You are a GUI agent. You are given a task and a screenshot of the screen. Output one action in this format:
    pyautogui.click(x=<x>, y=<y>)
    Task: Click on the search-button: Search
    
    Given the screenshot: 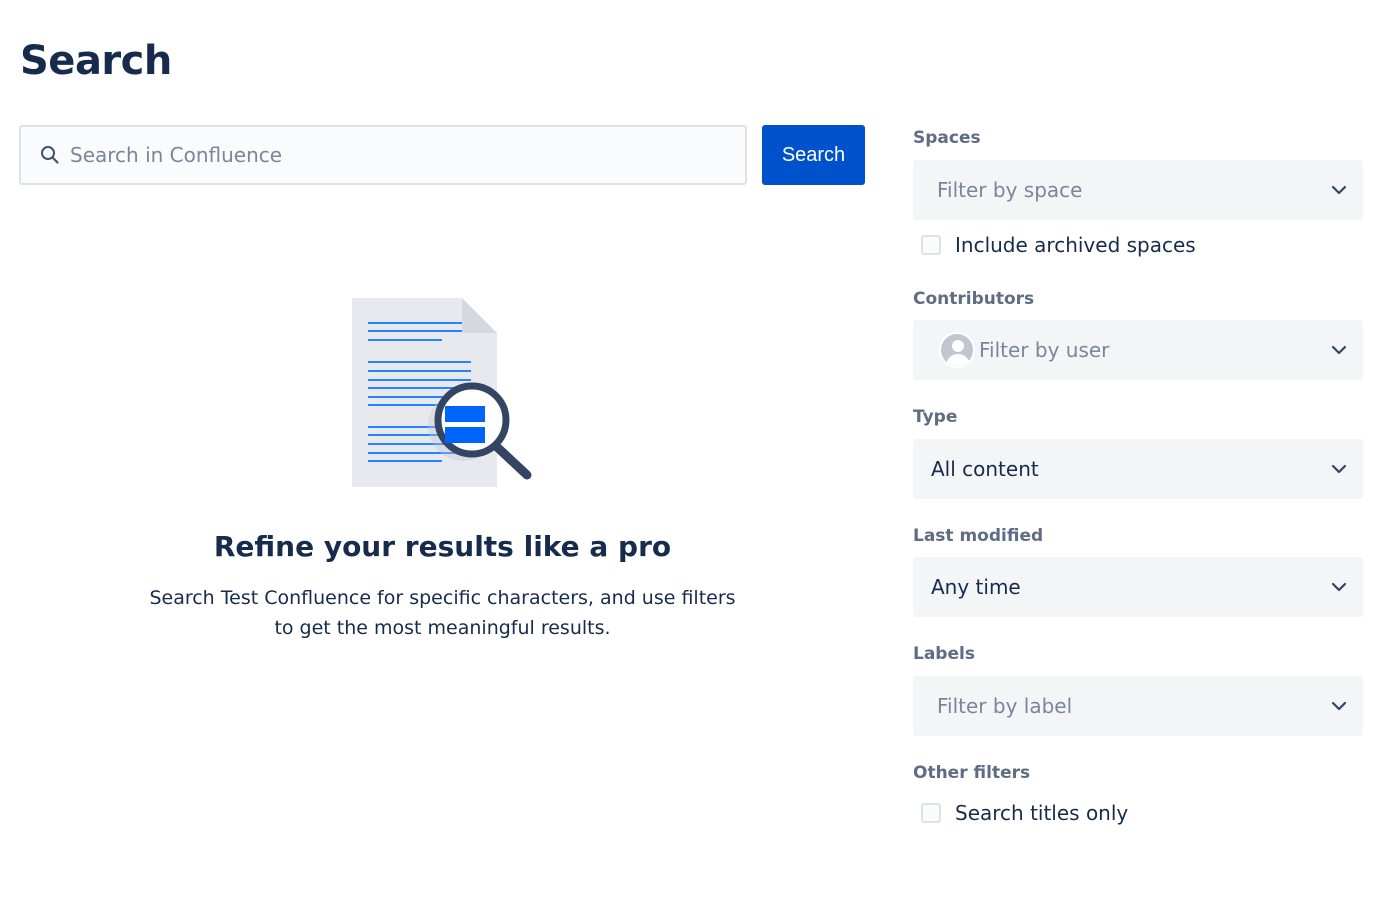 What is the action you would take?
    pyautogui.click(x=813, y=155)
    